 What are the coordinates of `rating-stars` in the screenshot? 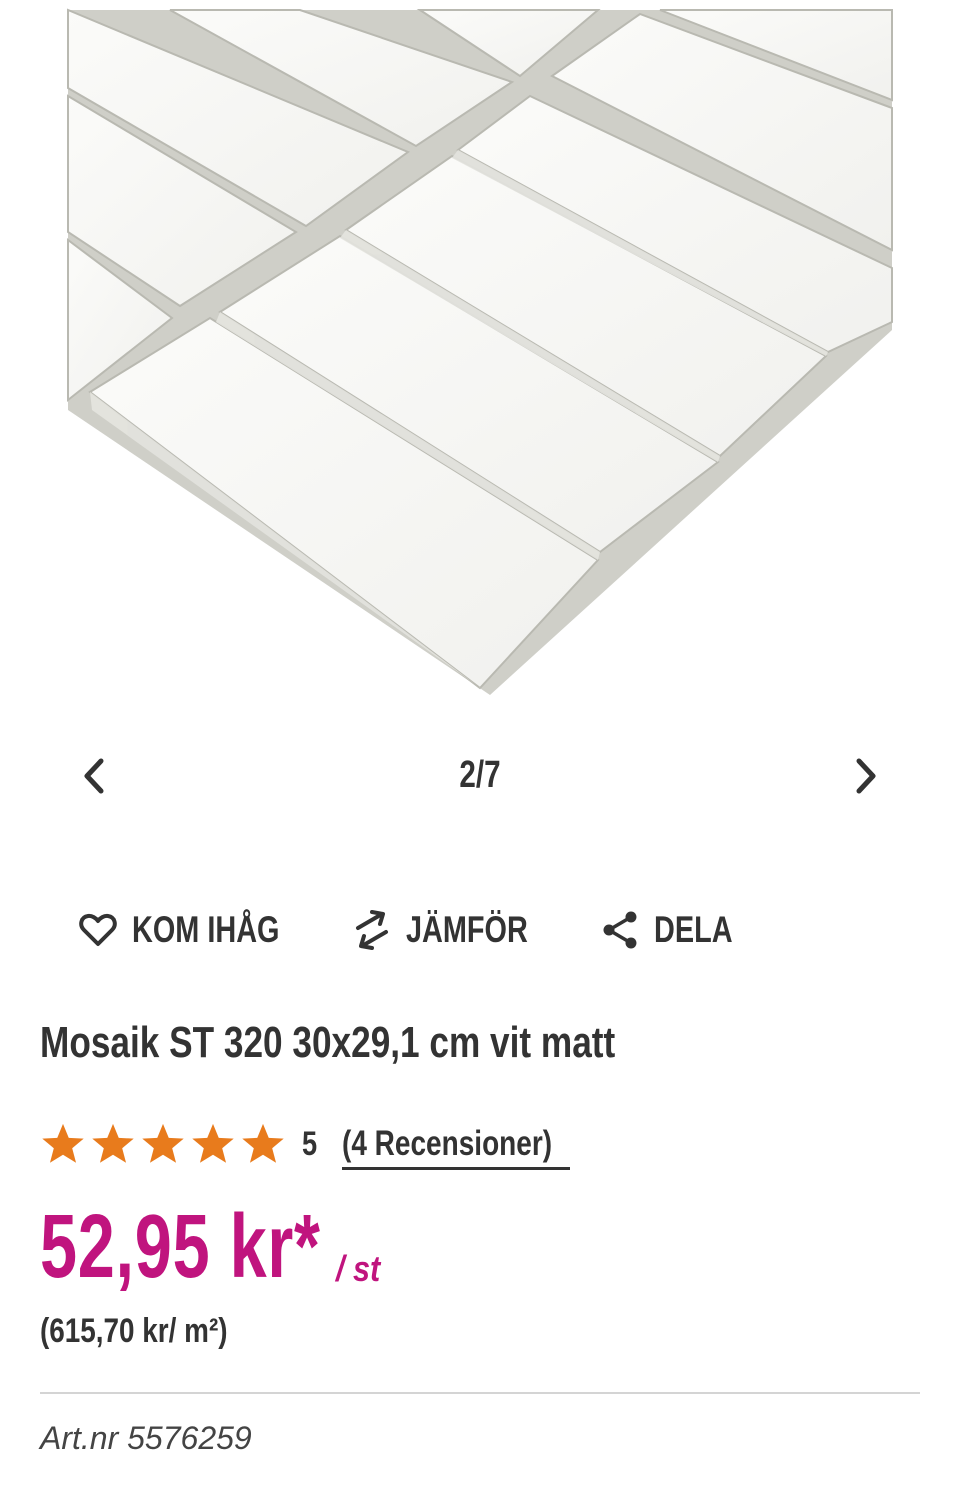 It's located at (163, 1144).